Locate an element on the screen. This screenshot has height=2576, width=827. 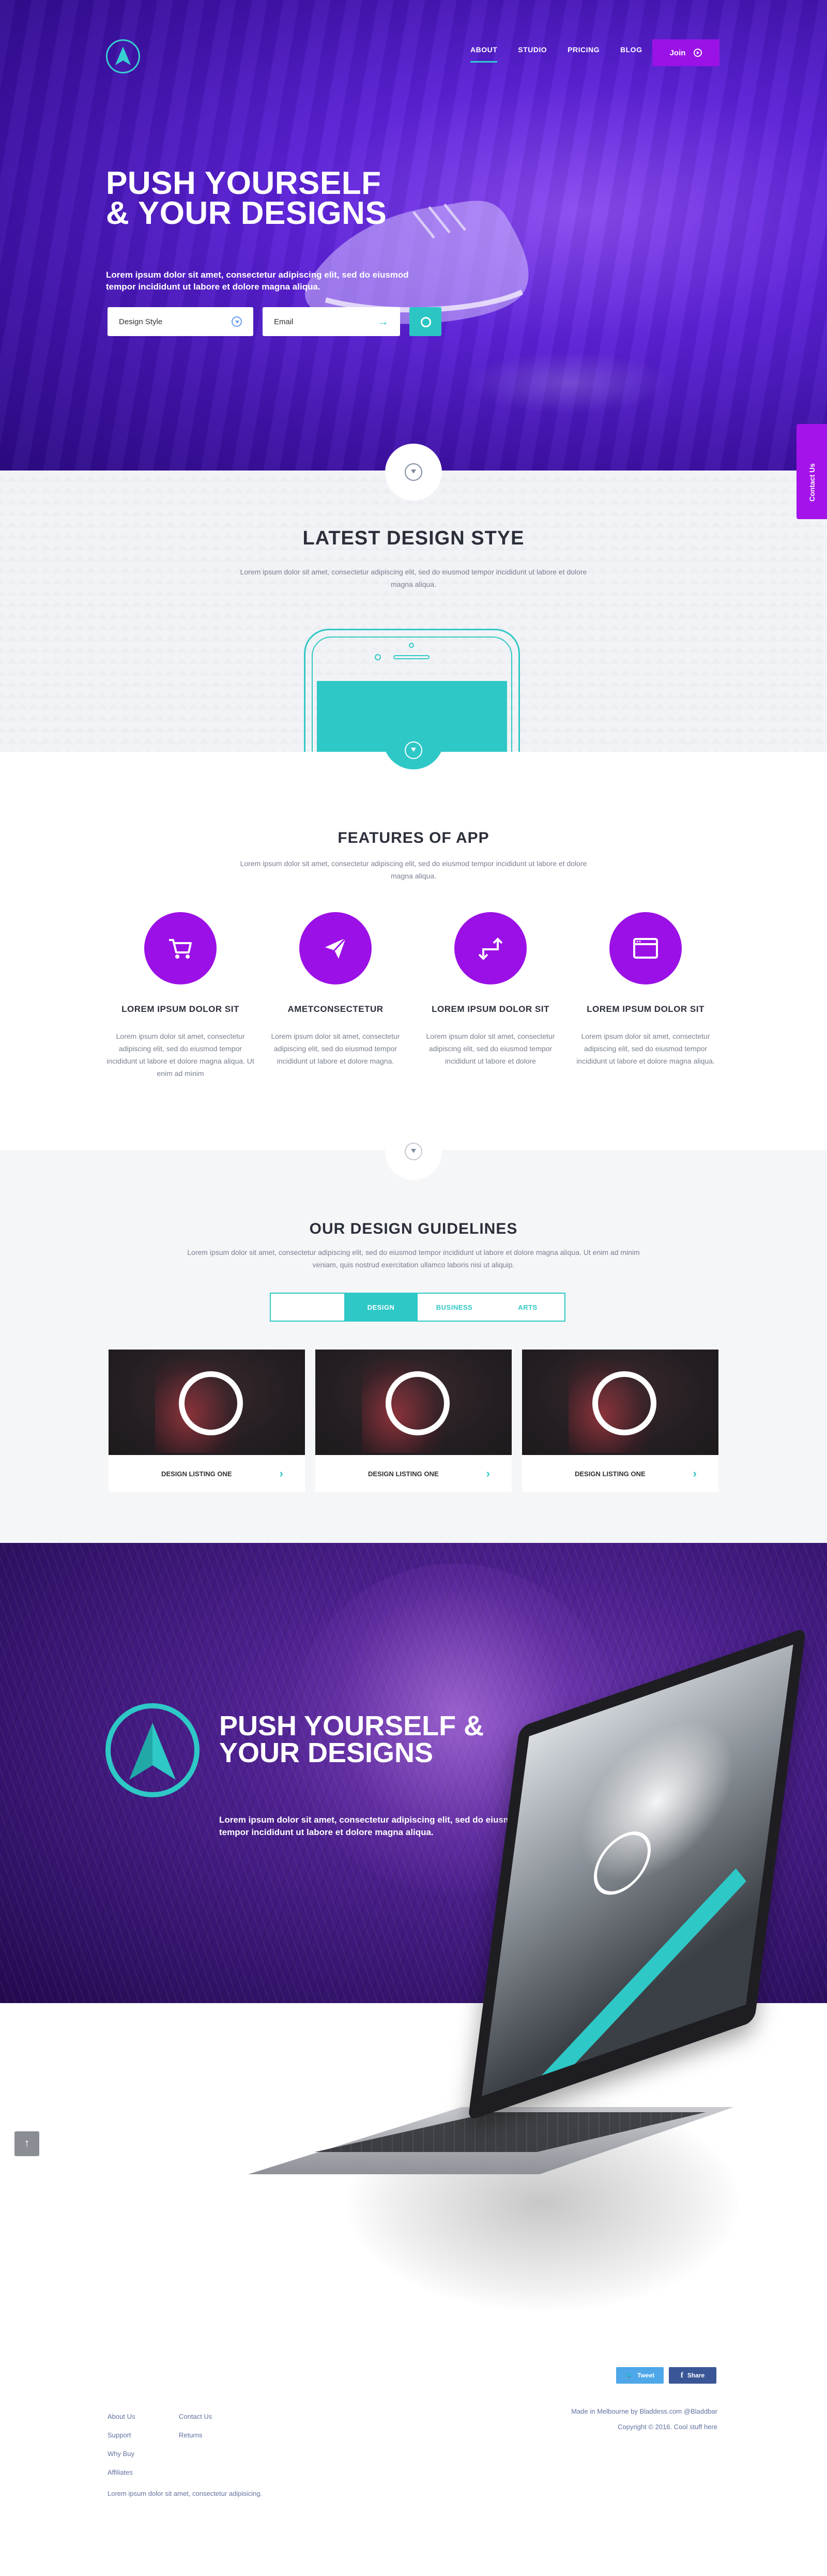
latest-title: LATEST DESIGN STYE is located at coordinates (413, 538).